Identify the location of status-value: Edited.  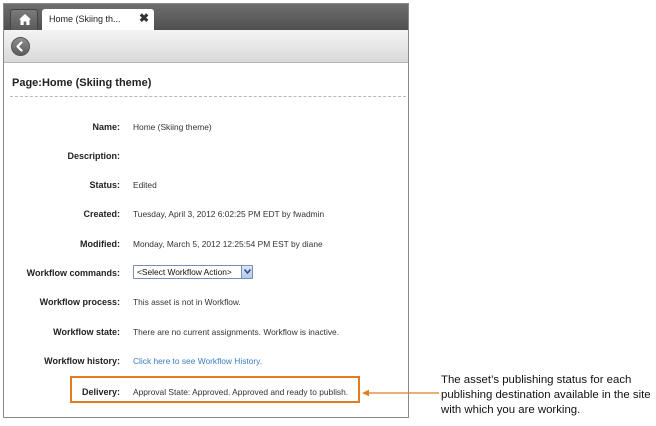
(145, 185).